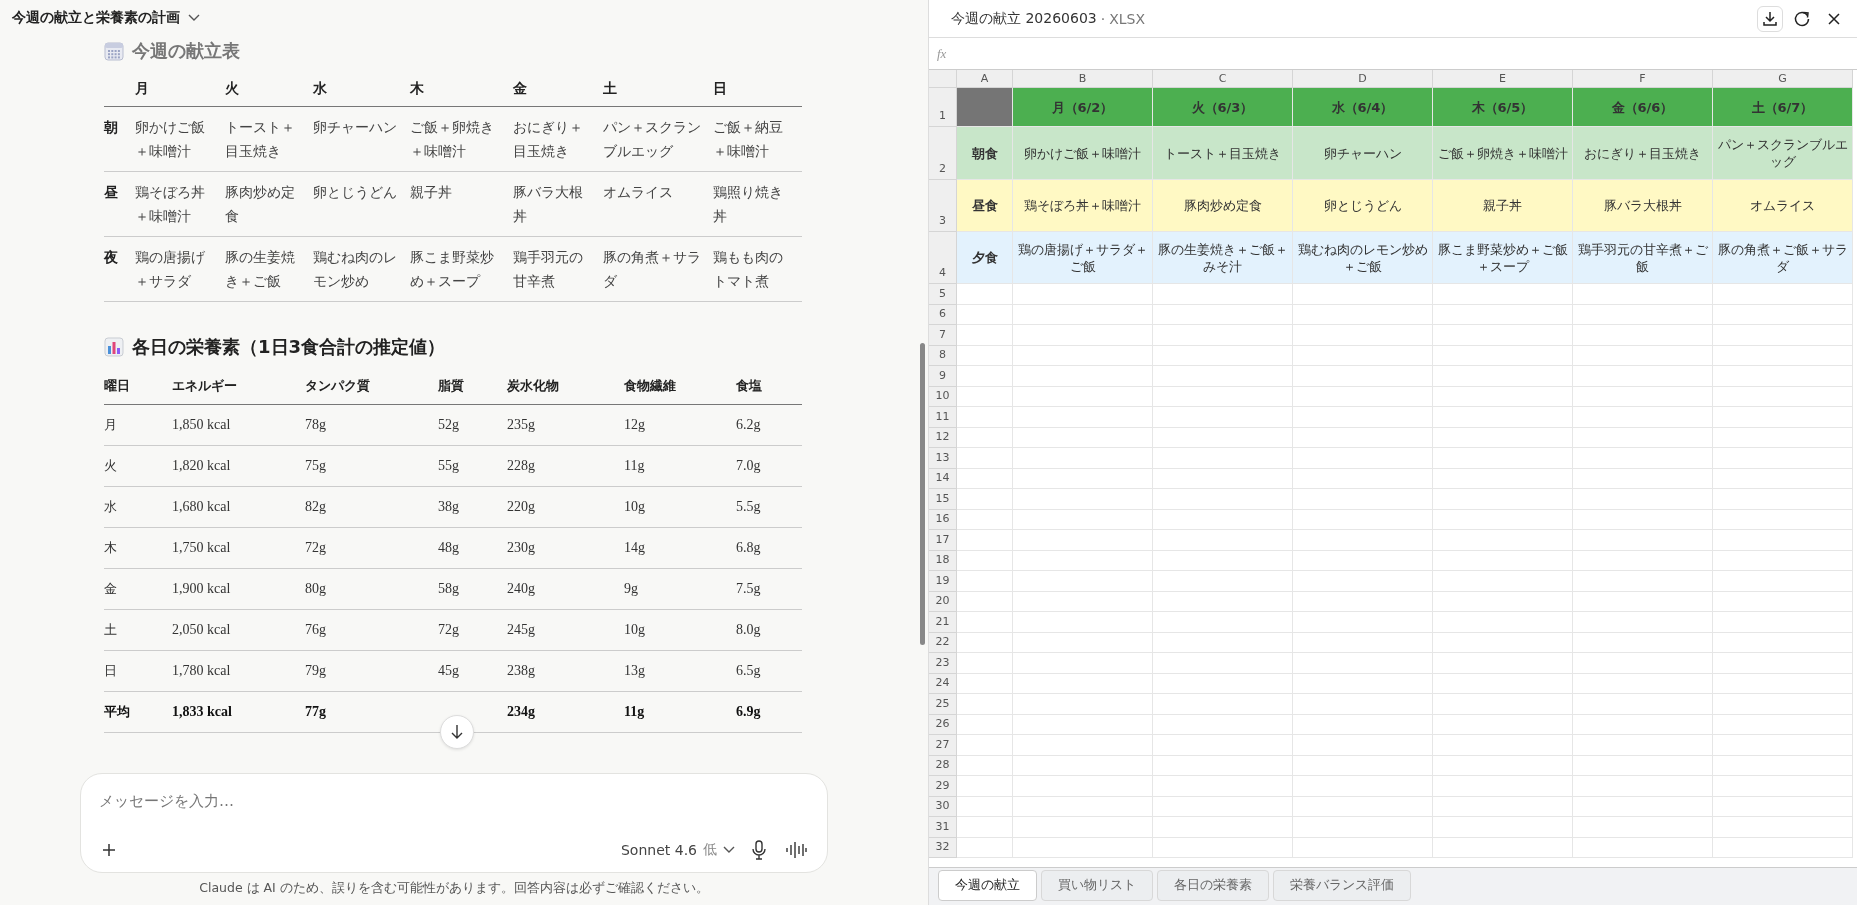 This screenshot has width=1857, height=905. I want to click on column-header: F, so click(1643, 79).